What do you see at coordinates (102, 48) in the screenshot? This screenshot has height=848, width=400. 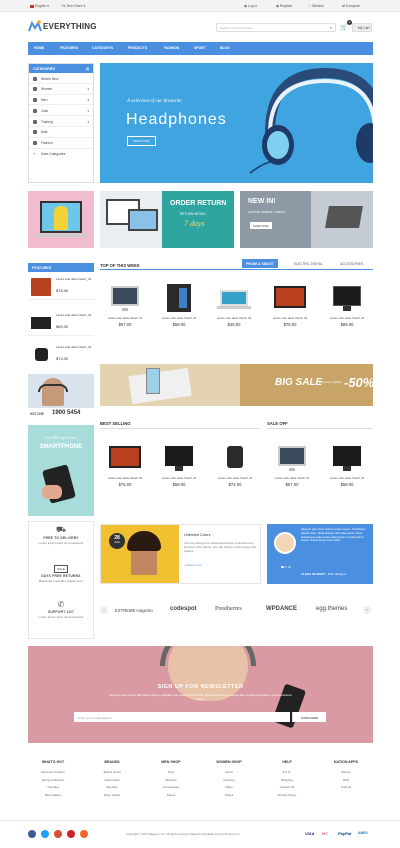 I see `nav-categorys: CATEGORYS` at bounding box center [102, 48].